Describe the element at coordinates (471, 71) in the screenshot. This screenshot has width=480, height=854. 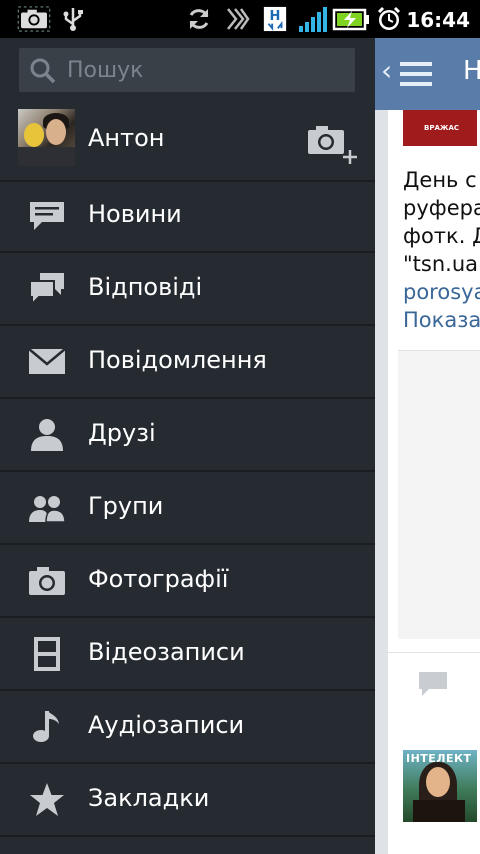
I see `header-title: Н` at that location.